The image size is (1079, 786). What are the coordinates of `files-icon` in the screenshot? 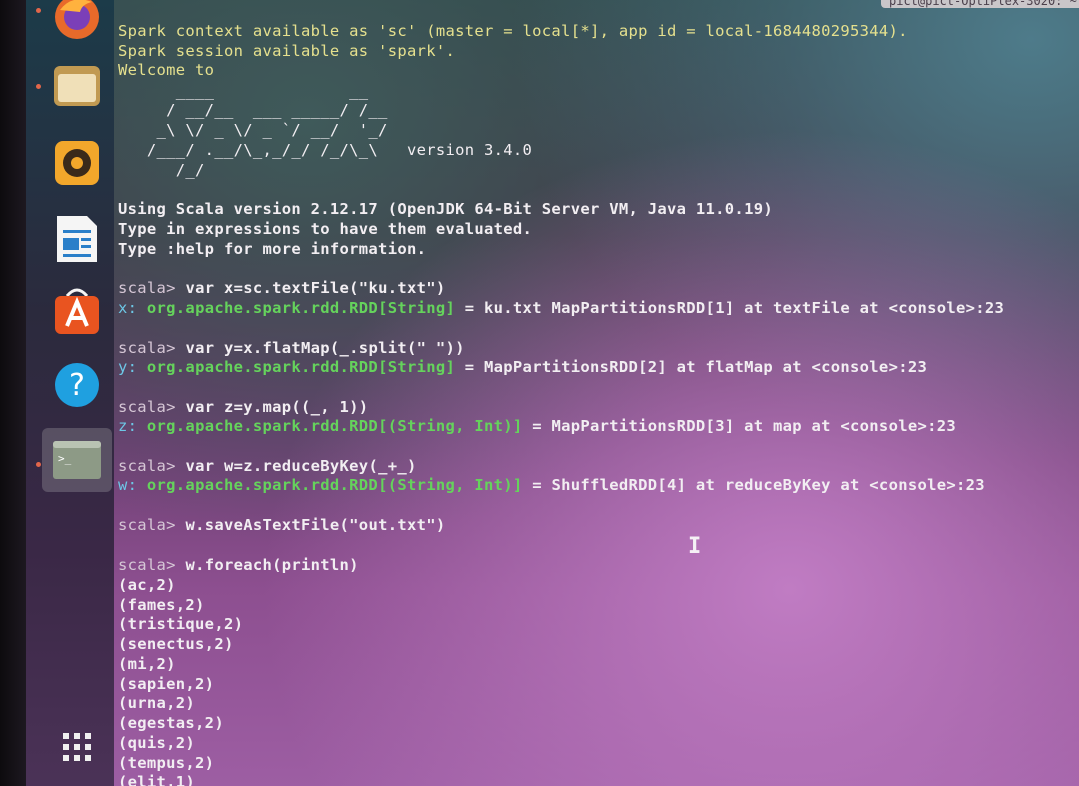 It's located at (77, 85).